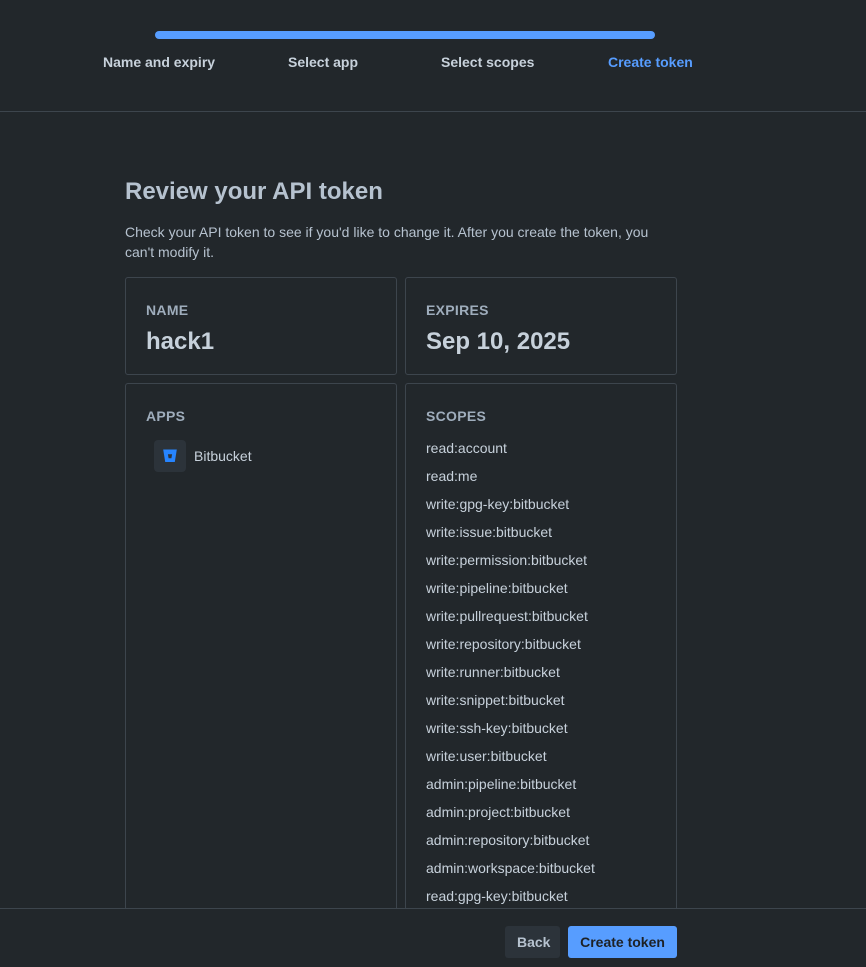 Image resolution: width=866 pixels, height=967 pixels. Describe the element at coordinates (261, 326) in the screenshot. I see `name-card: NAME hack1` at that location.